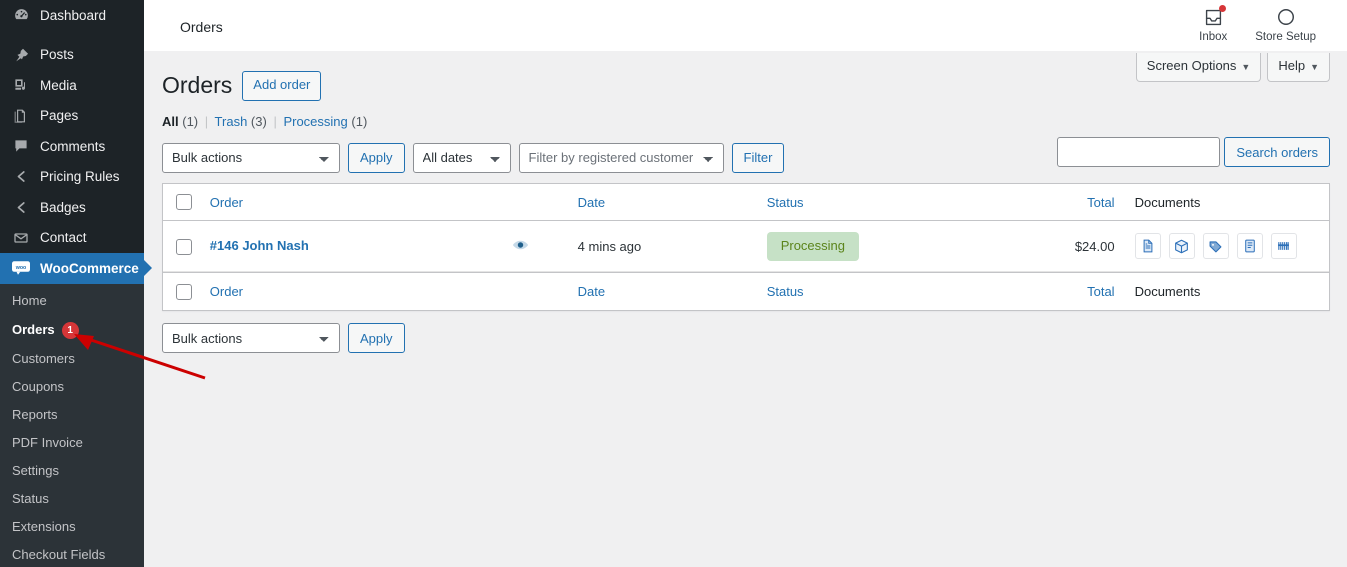 This screenshot has height=567, width=1347. What do you see at coordinates (1213, 21) in the screenshot?
I see `inbox-button: Inbox` at bounding box center [1213, 21].